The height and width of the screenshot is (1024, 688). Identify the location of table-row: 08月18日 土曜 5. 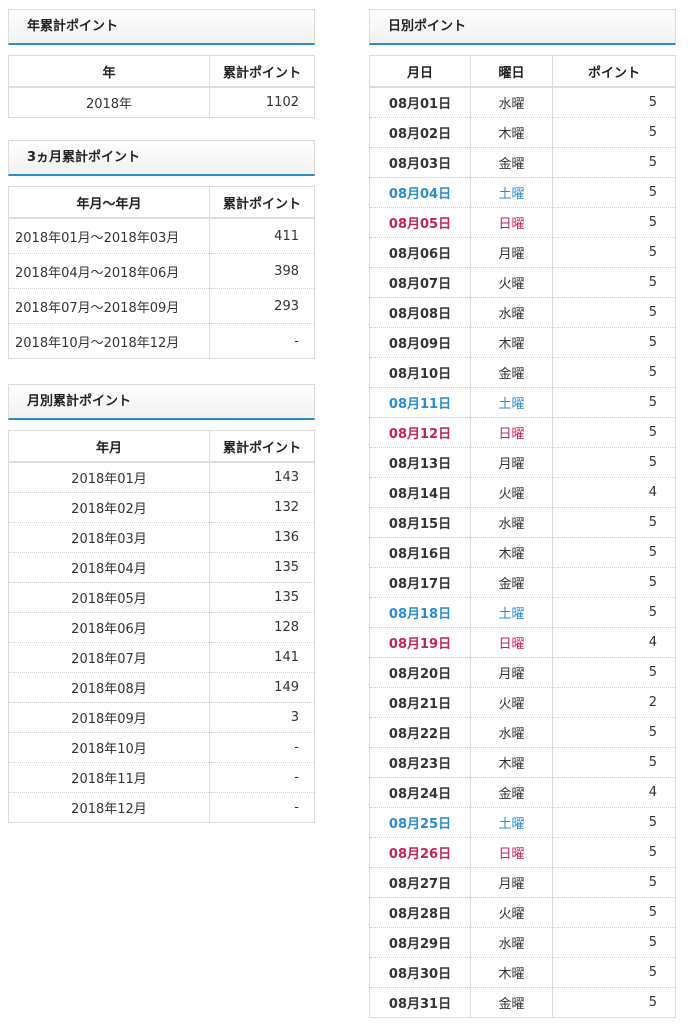
(522, 612).